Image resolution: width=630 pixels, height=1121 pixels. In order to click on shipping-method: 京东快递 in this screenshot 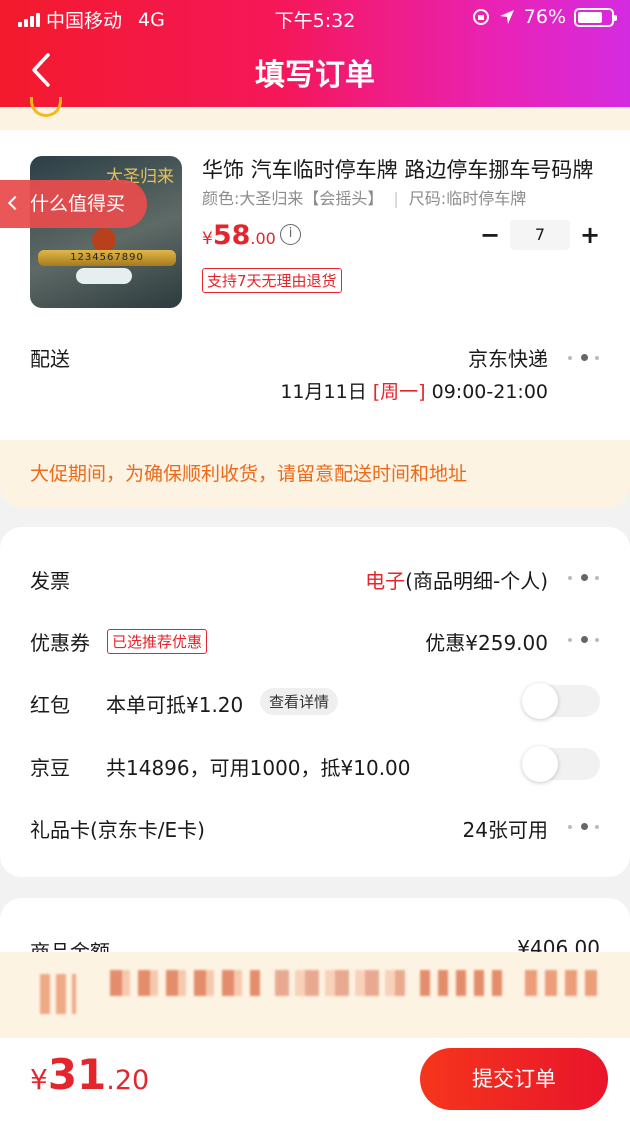, I will do `click(508, 357)`.